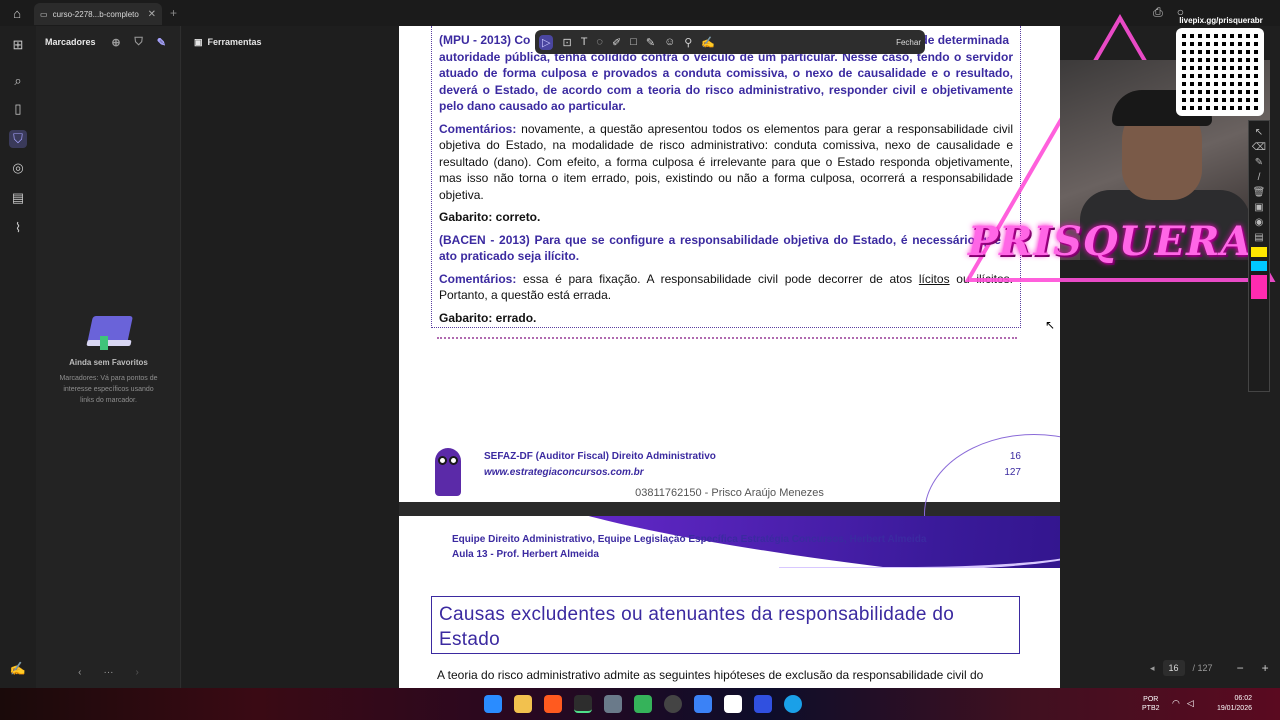 The height and width of the screenshot is (720, 1280). I want to click on prev-page-icon: ◂, so click(1152, 668).